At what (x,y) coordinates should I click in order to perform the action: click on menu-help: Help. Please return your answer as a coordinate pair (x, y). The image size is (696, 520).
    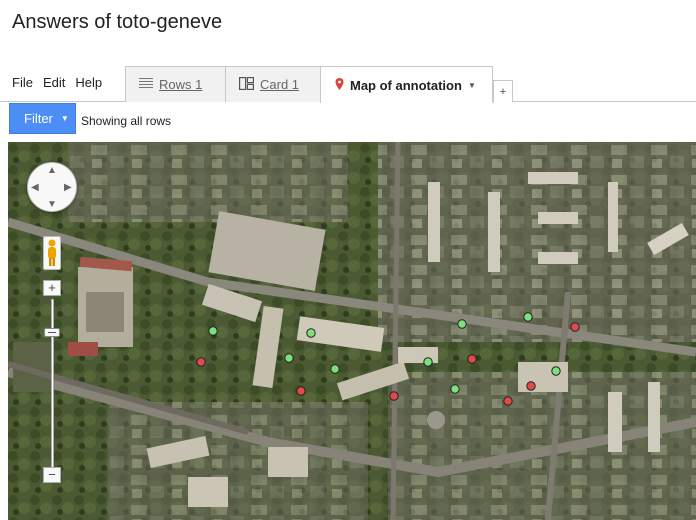
    Looking at the image, I should click on (88, 82).